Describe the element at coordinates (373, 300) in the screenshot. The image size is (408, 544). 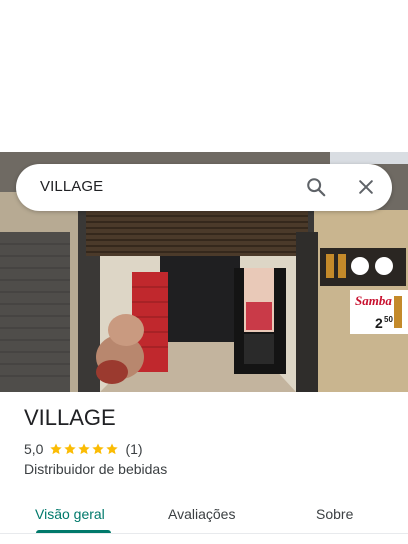
I see `poster-brand-text: Samba` at that location.